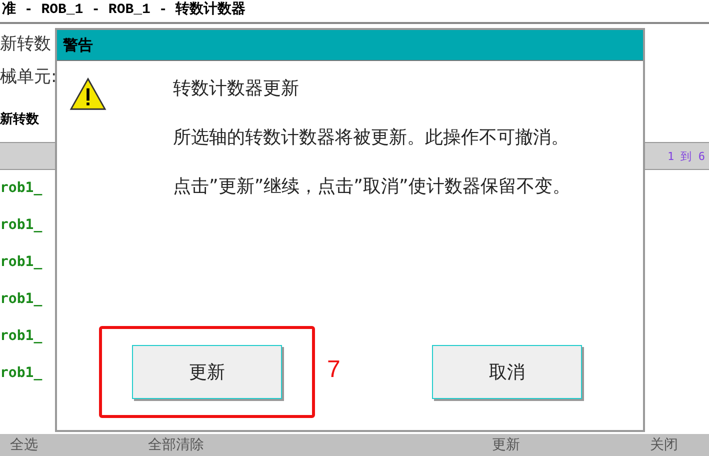 The height and width of the screenshot is (456, 709). What do you see at coordinates (25, 44) in the screenshot?
I see `heading-text: 新转数` at bounding box center [25, 44].